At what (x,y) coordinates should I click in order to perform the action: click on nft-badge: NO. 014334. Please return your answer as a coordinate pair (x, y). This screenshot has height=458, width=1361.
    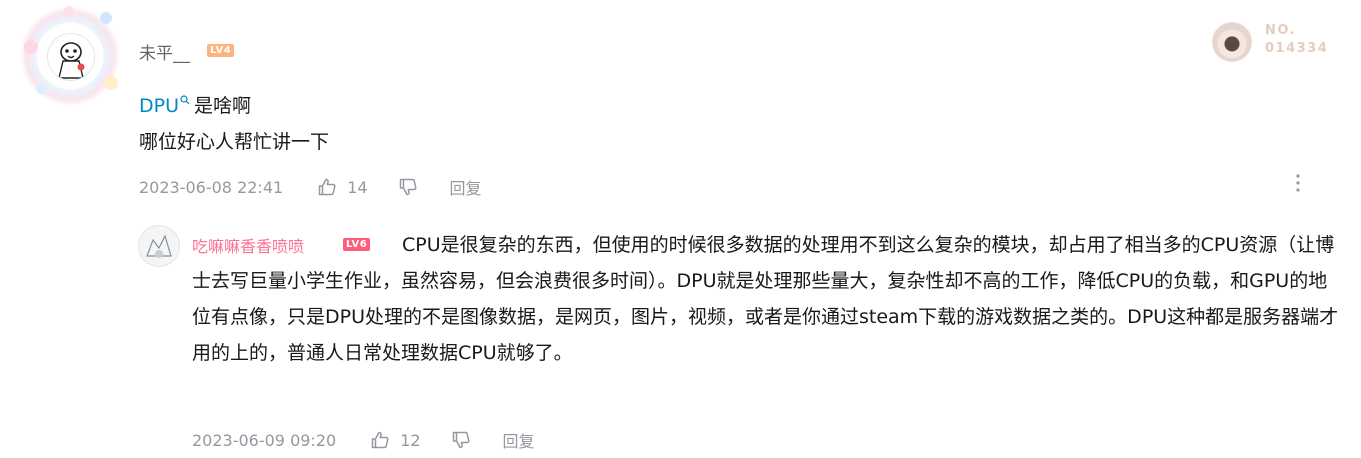
    Looking at the image, I should click on (1274, 40).